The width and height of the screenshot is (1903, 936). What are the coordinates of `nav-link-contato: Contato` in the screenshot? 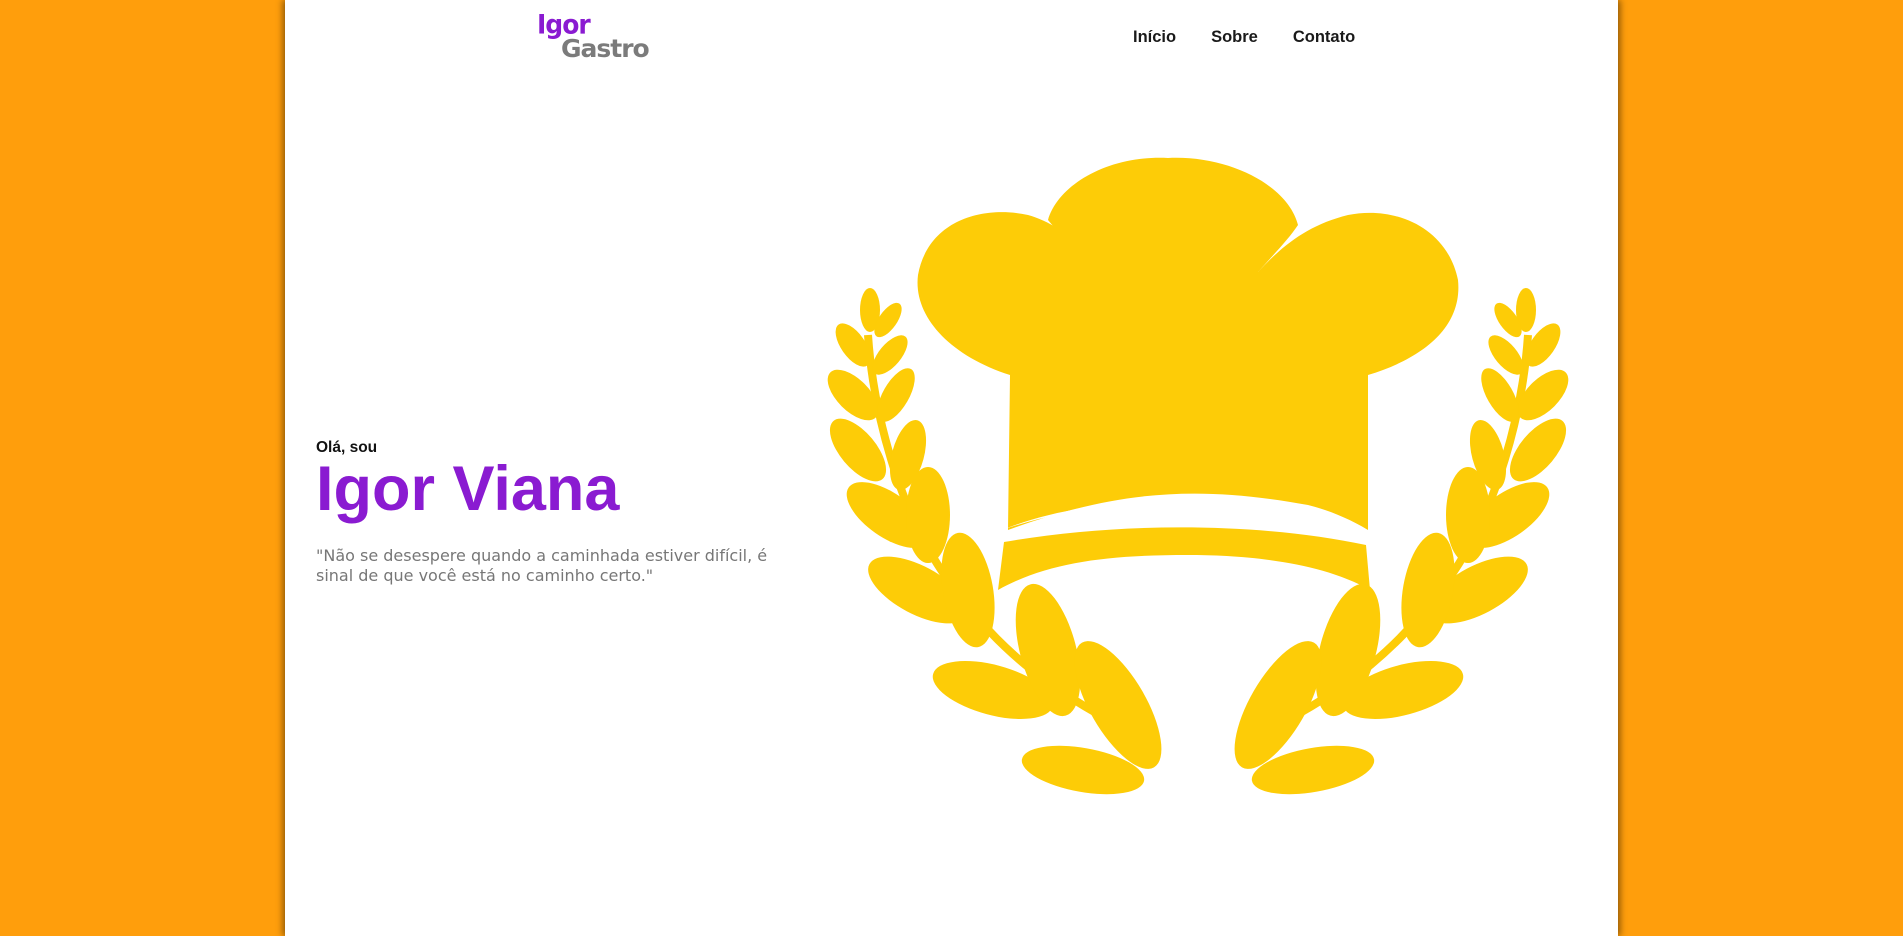 It's located at (1324, 37).